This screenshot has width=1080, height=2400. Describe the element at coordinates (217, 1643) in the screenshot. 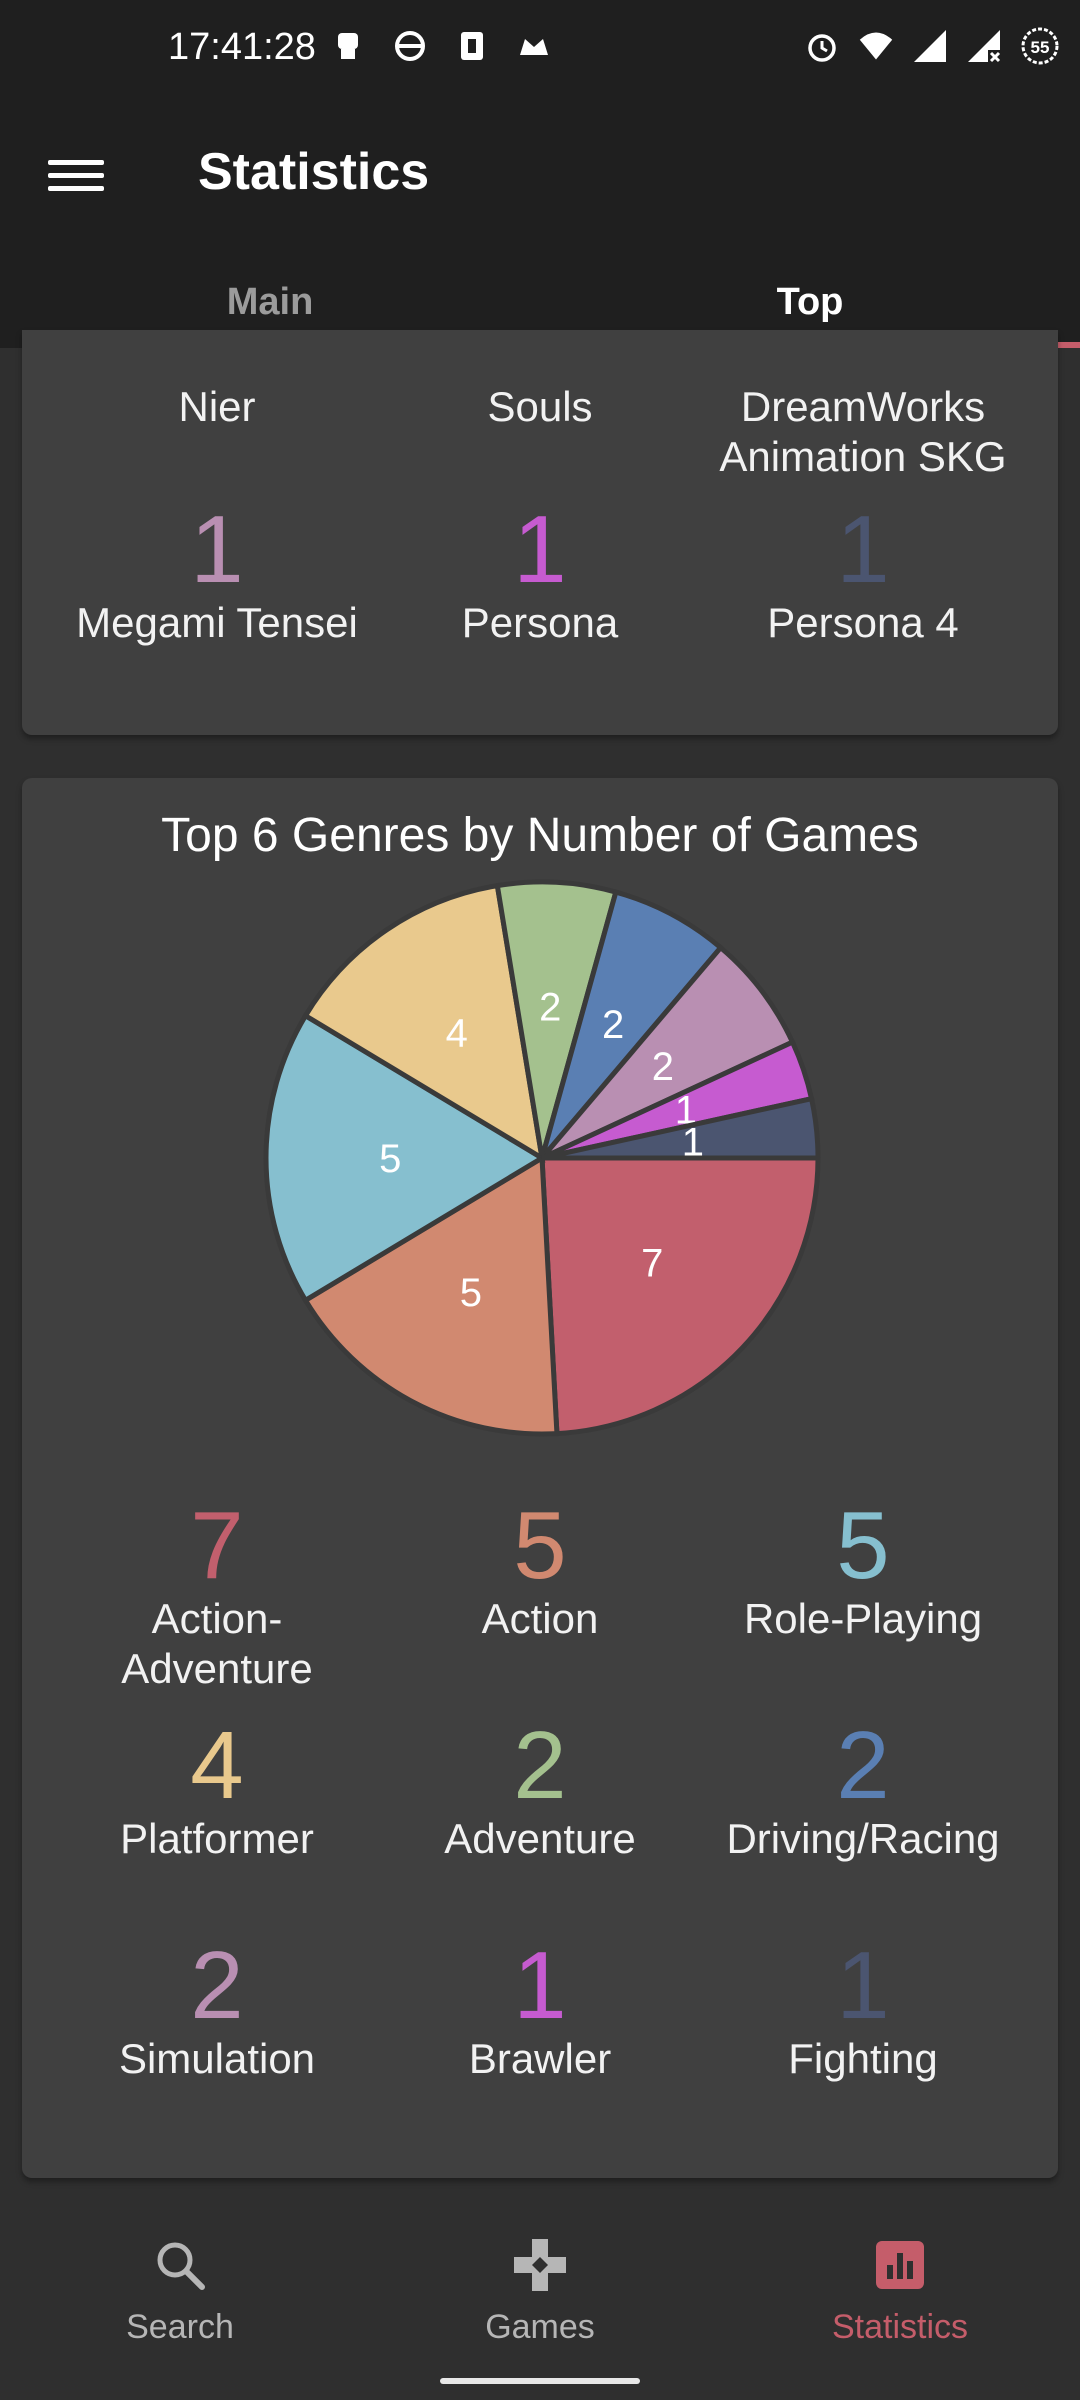

I see `genre-name: Action-Adventure` at that location.